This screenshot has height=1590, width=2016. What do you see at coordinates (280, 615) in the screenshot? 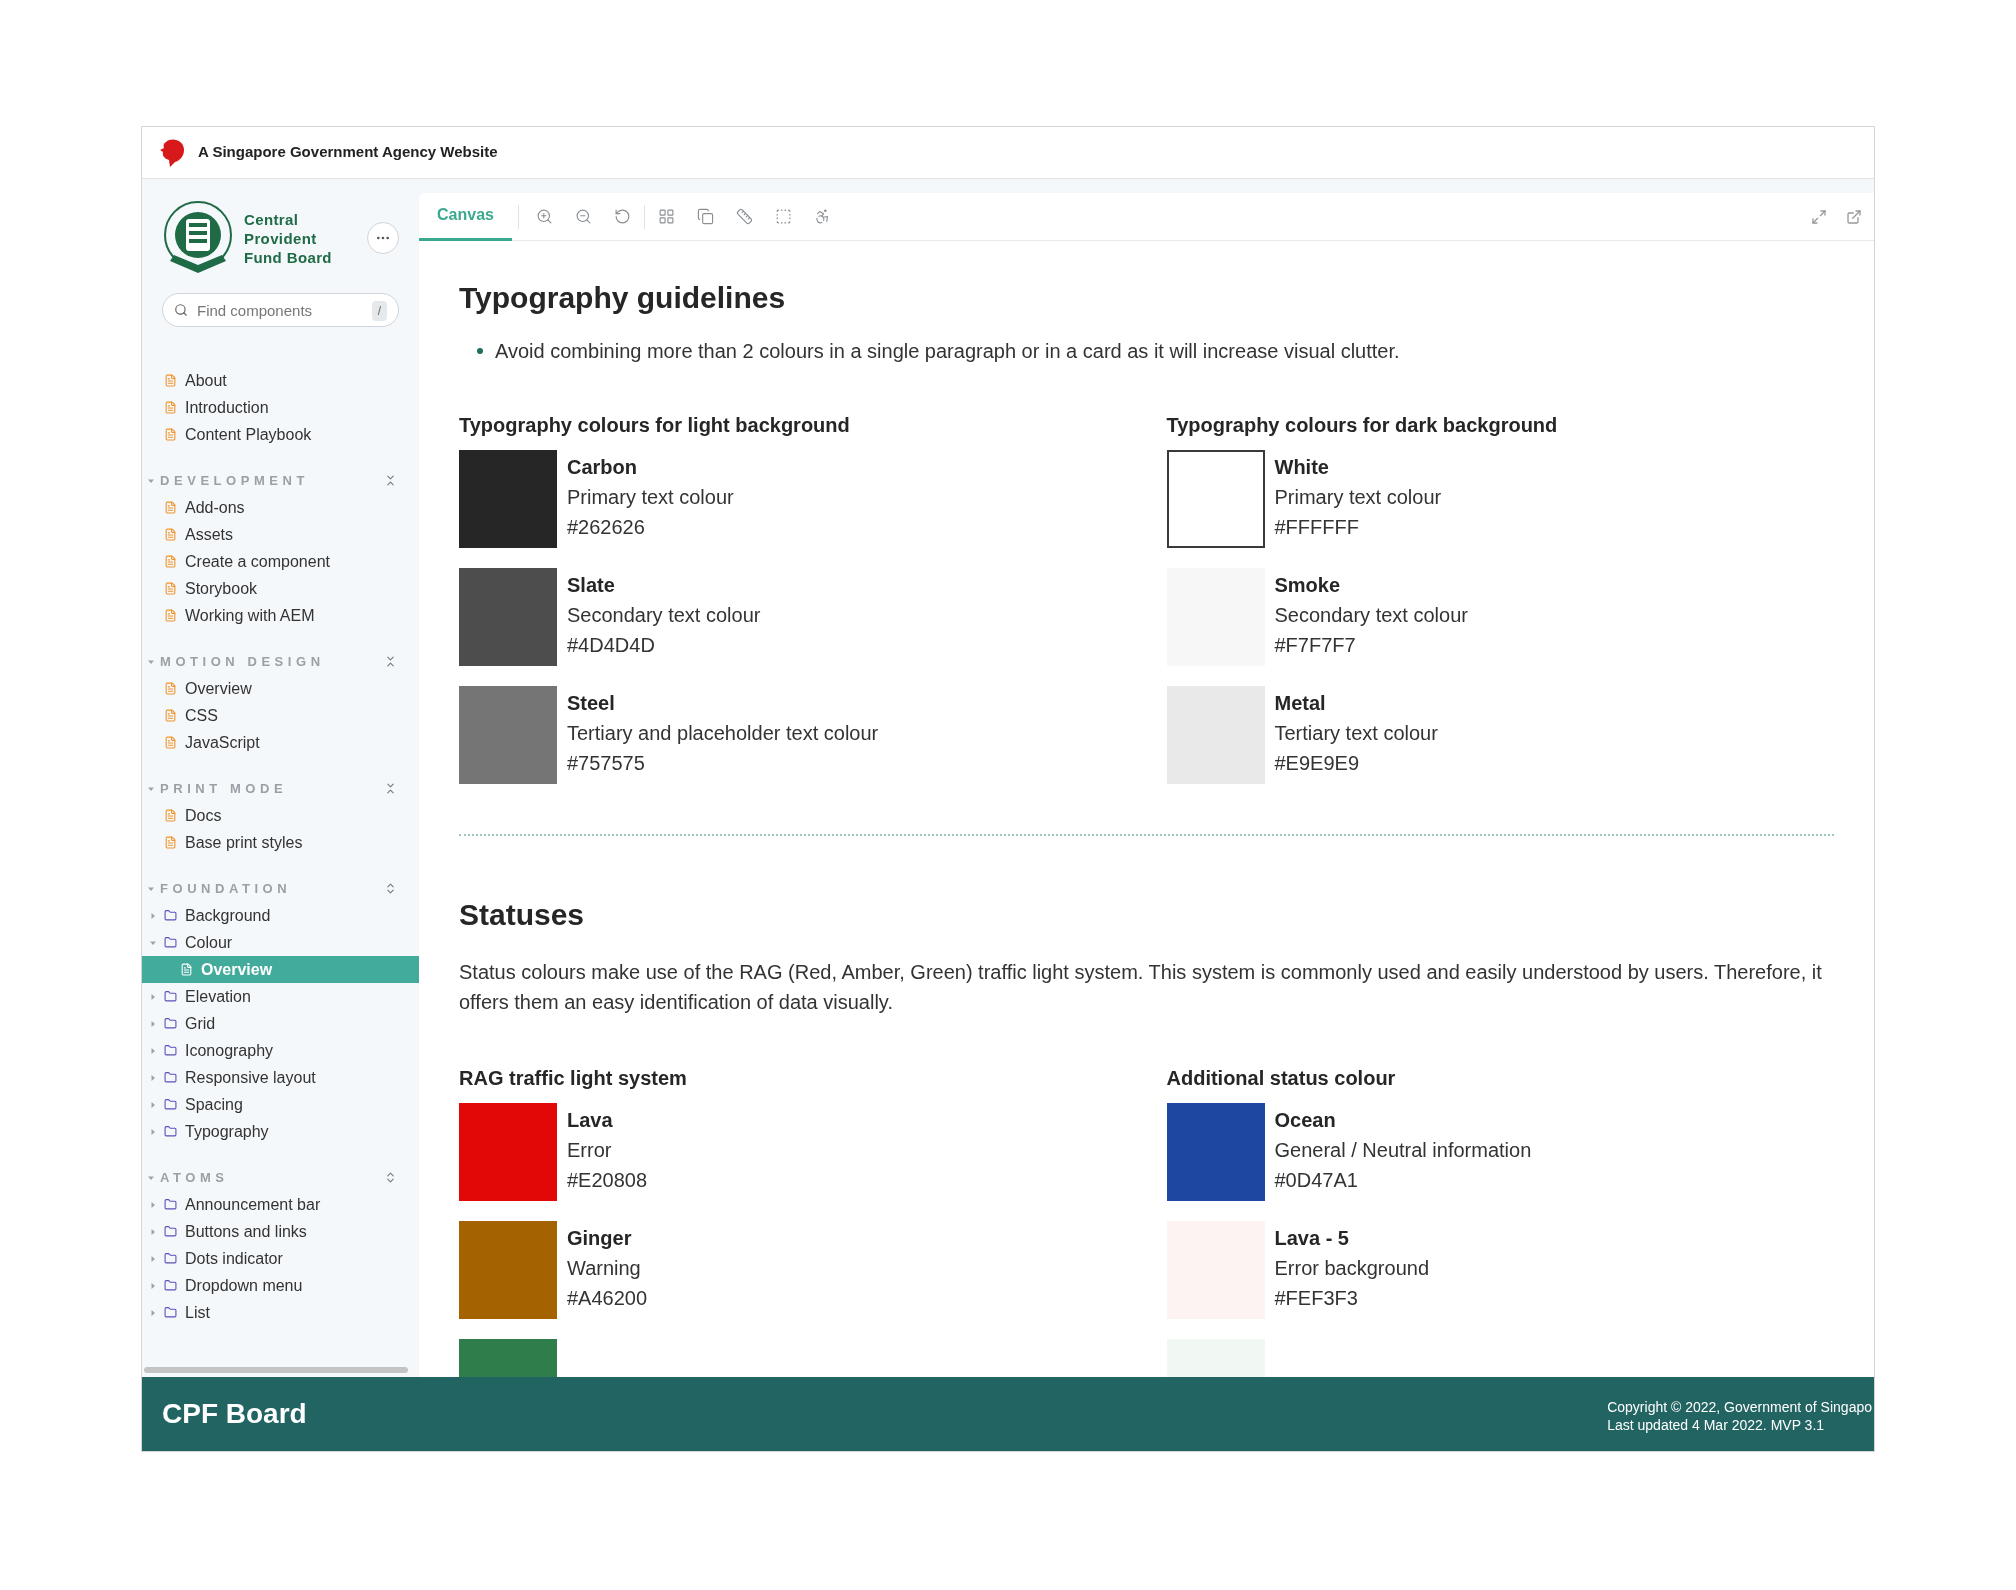
I see `sidebar-item: Working with AEM` at bounding box center [280, 615].